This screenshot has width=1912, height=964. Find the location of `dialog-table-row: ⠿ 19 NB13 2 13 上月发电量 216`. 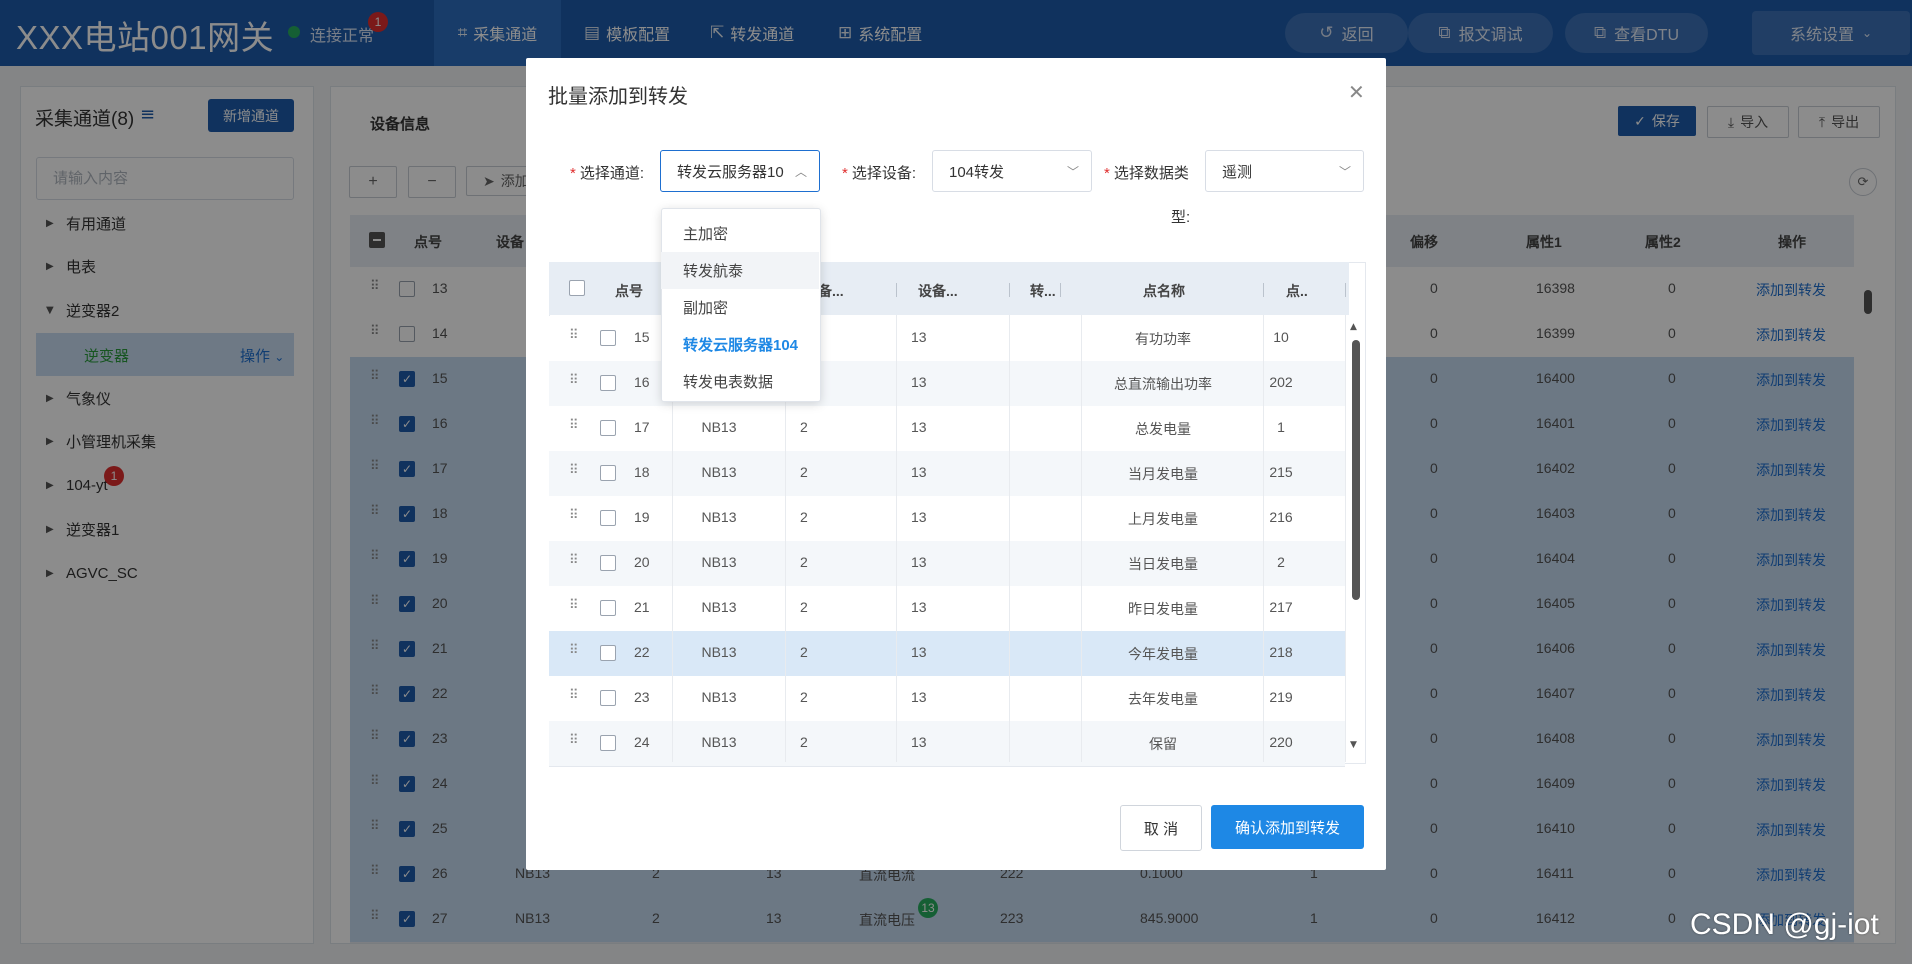

dialog-table-row: ⠿ 19 NB13 2 13 上月发电量 216 is located at coordinates (947, 519).